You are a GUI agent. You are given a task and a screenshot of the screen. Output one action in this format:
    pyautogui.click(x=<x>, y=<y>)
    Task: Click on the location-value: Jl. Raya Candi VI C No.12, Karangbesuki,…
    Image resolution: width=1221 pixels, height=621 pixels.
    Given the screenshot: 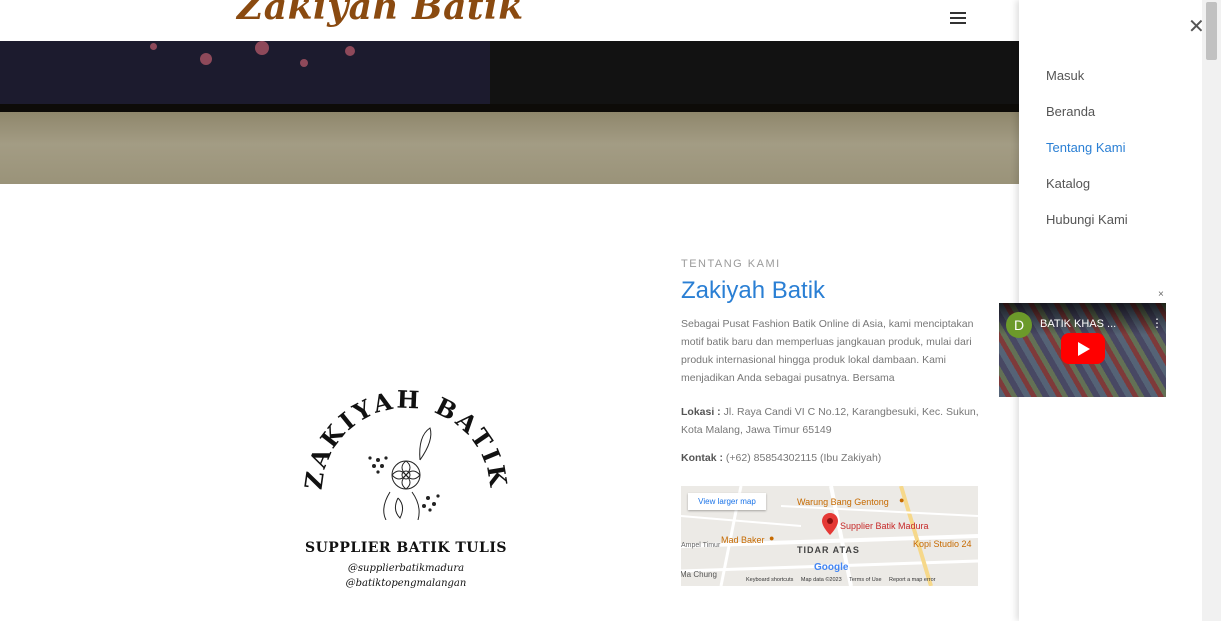 What is the action you would take?
    pyautogui.click(x=830, y=421)
    